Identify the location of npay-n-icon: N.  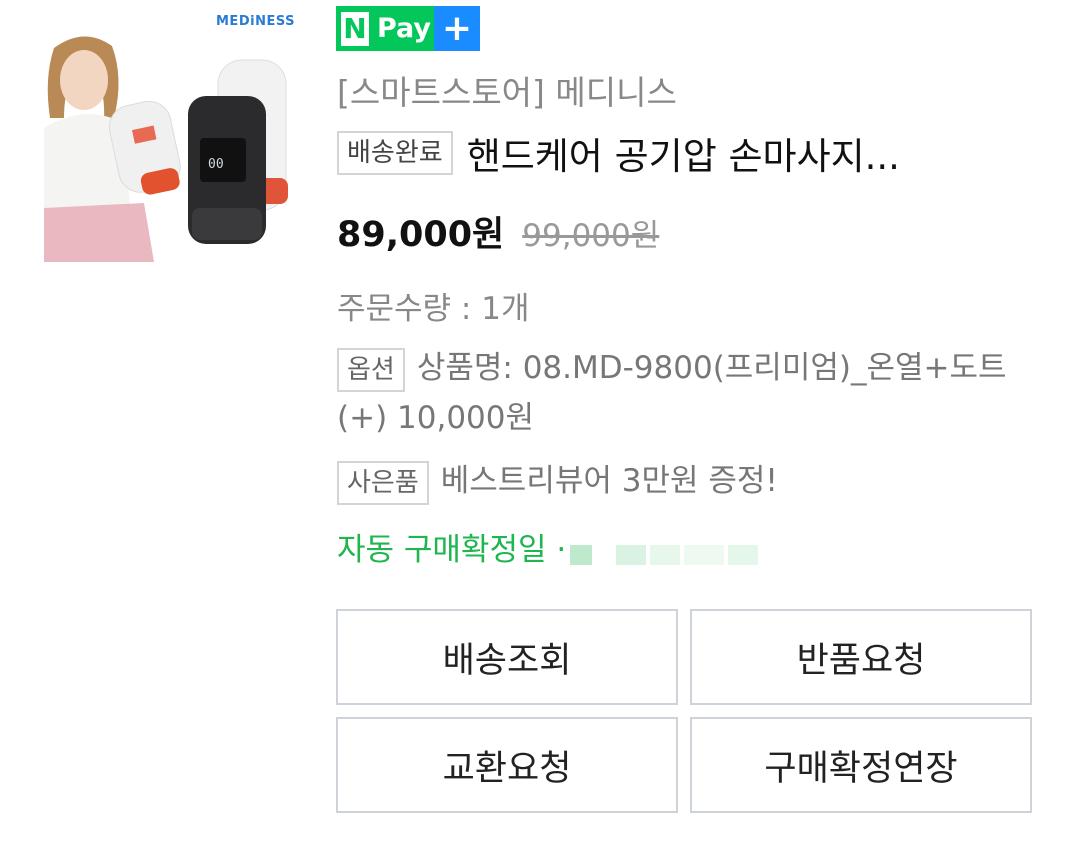
(355, 28).